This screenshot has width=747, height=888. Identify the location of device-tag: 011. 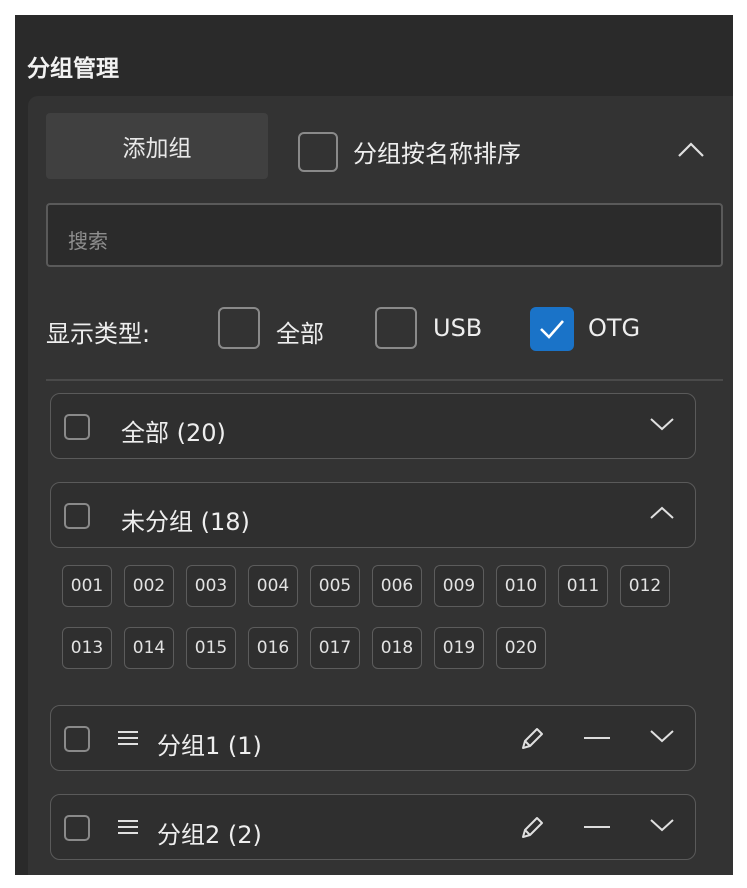
(583, 586).